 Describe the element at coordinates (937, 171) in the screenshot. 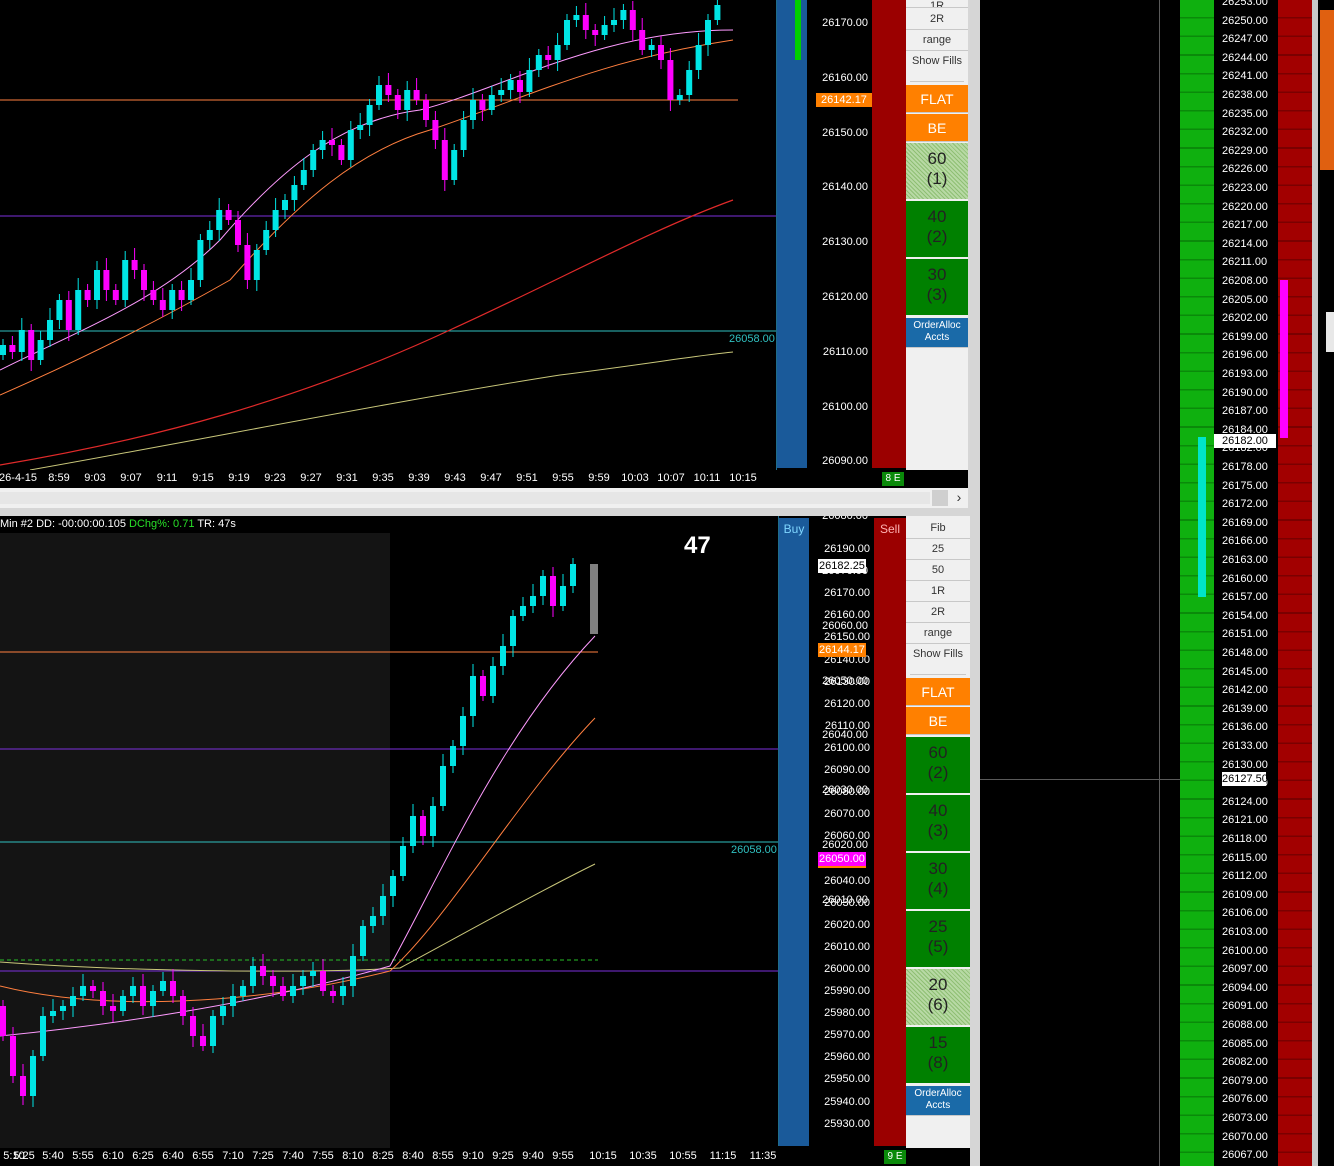

I see `top-qty-60-button: 60 (1)` at that location.